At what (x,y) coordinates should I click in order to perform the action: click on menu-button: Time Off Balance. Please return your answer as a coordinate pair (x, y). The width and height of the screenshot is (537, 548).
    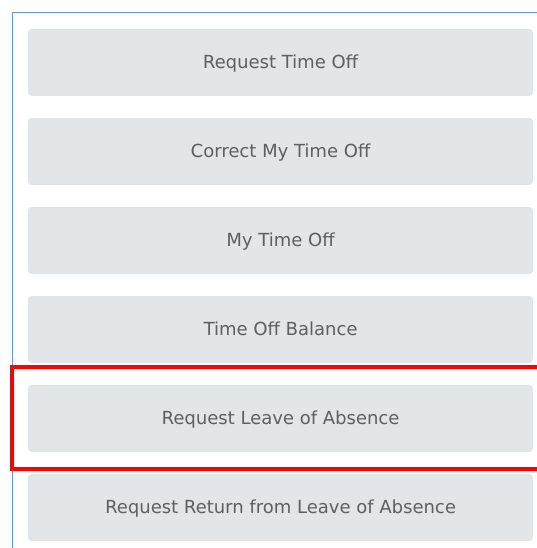
    Looking at the image, I should click on (280, 329).